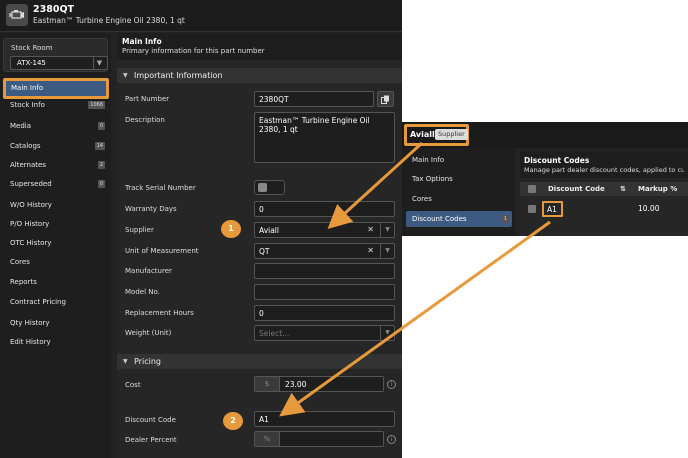 This screenshot has height=458, width=688. What do you see at coordinates (459, 160) in the screenshot?
I see `supplier-nav-main-info: Main Info` at bounding box center [459, 160].